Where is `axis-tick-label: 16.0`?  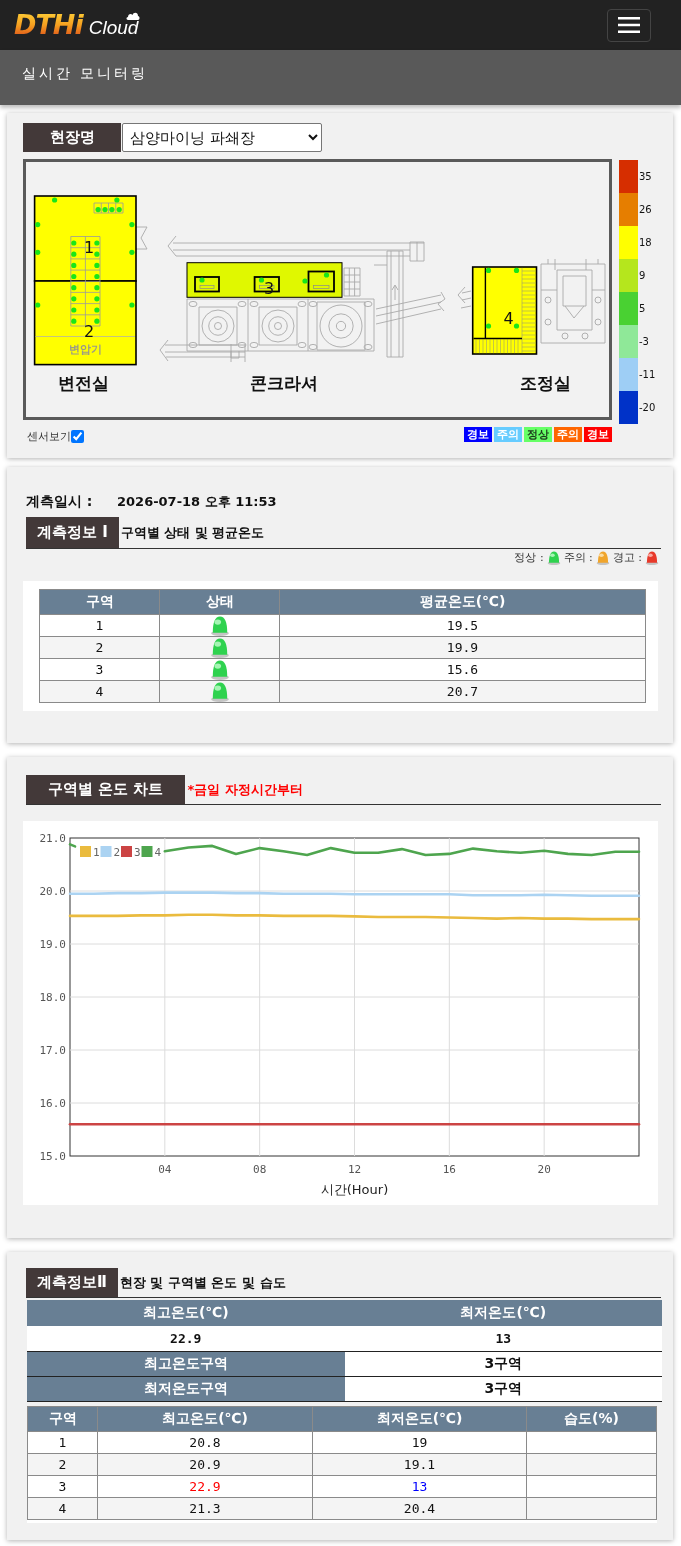
axis-tick-label: 16.0 is located at coordinates (52, 1103).